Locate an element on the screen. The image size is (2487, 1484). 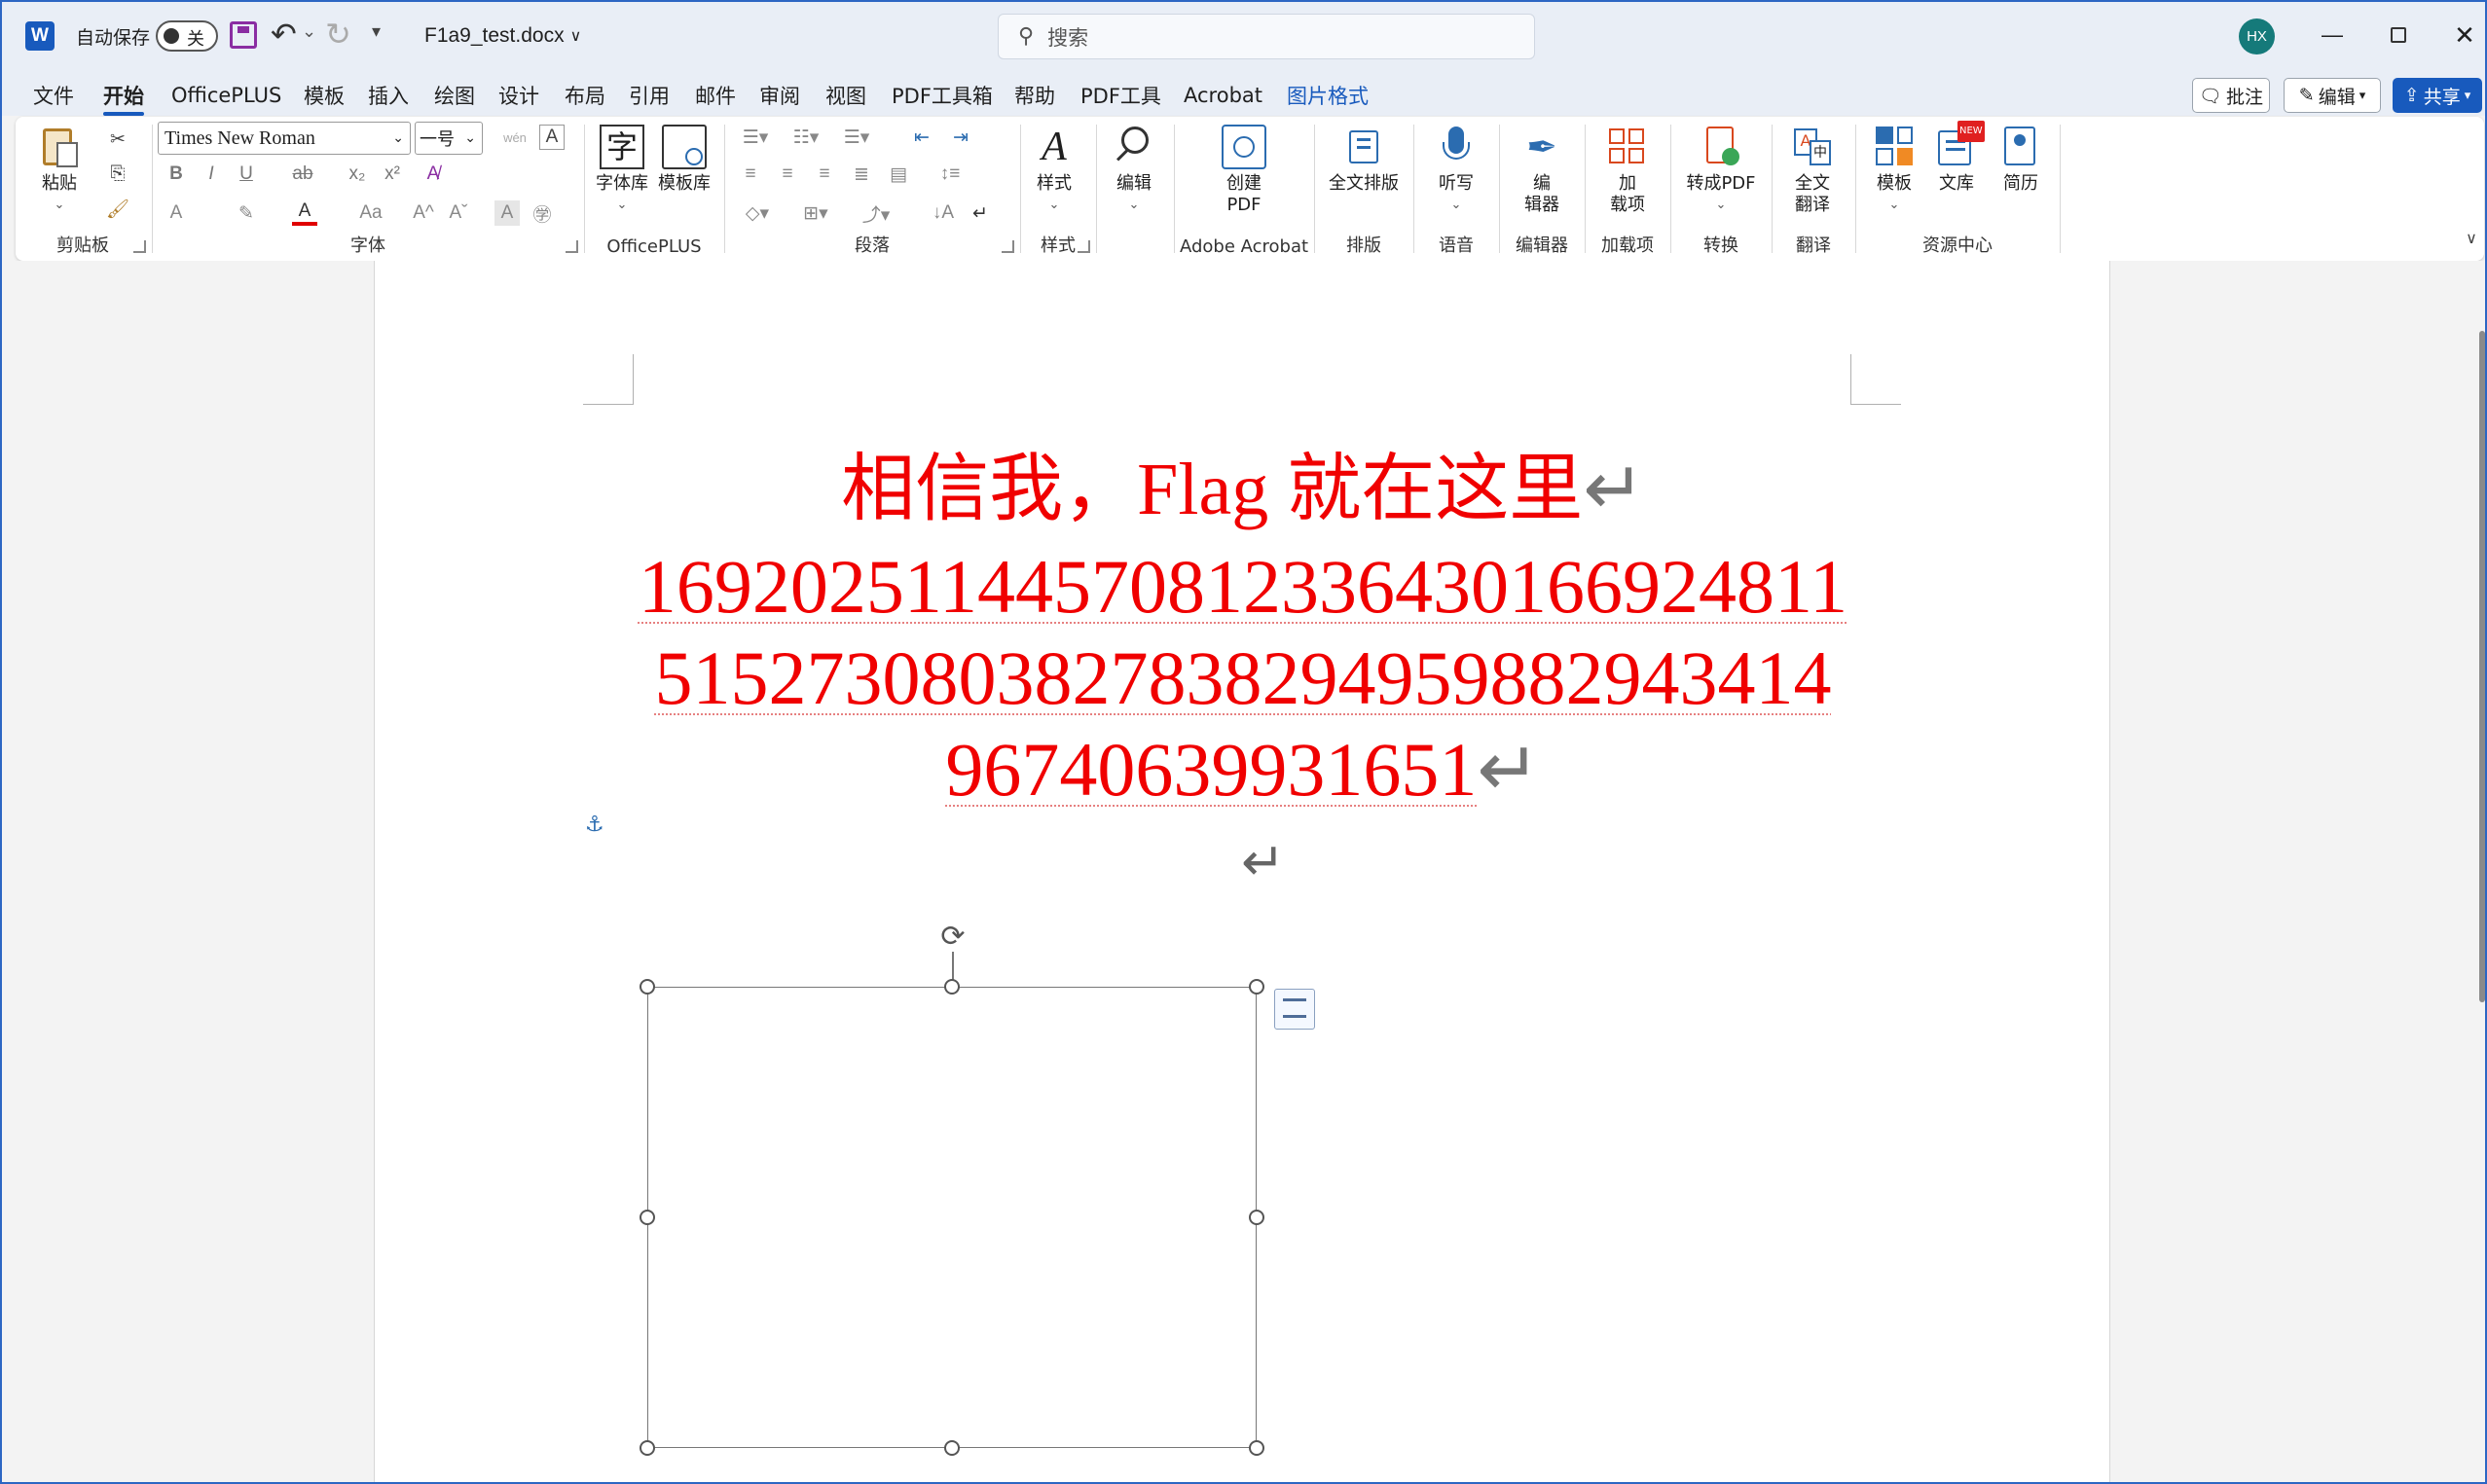
customize-quick-access-icon: ▾ is located at coordinates (377, 32).